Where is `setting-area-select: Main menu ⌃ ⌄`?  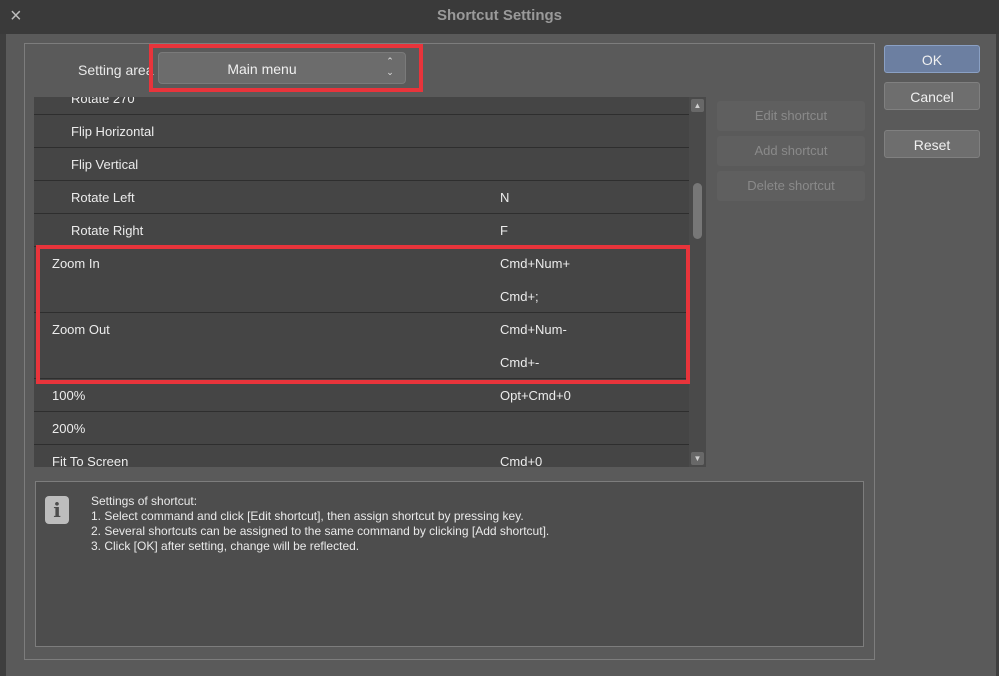 setting-area-select: Main menu ⌃ ⌄ is located at coordinates (282, 68).